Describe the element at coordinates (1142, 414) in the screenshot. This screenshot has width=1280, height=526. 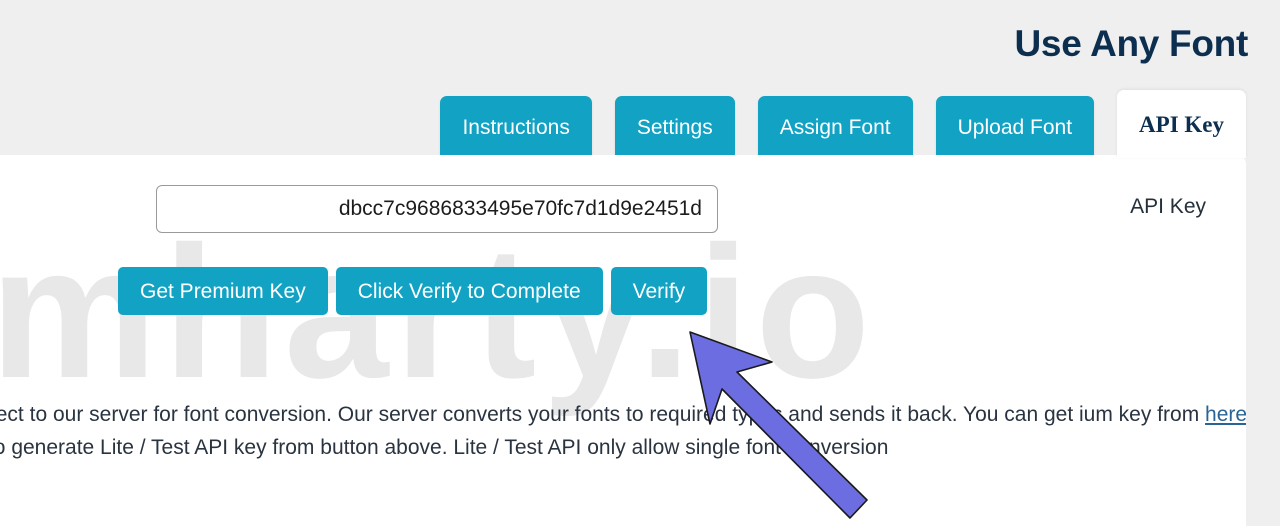
I see `description-part-2: ium key from` at that location.